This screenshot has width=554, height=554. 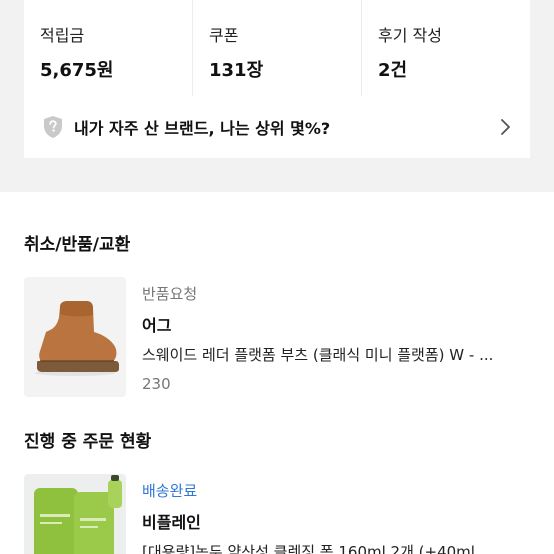 I want to click on stat-coupons: 쿠폰 131장, so click(x=276, y=48).